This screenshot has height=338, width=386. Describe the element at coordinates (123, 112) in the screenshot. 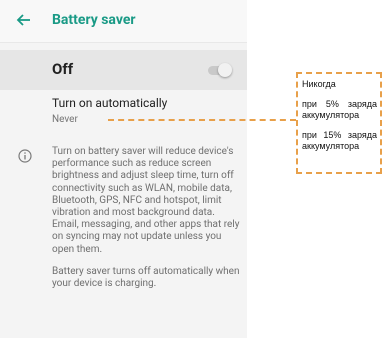

I see `turn-on-automatically-setting: Turn on automatically Never` at that location.